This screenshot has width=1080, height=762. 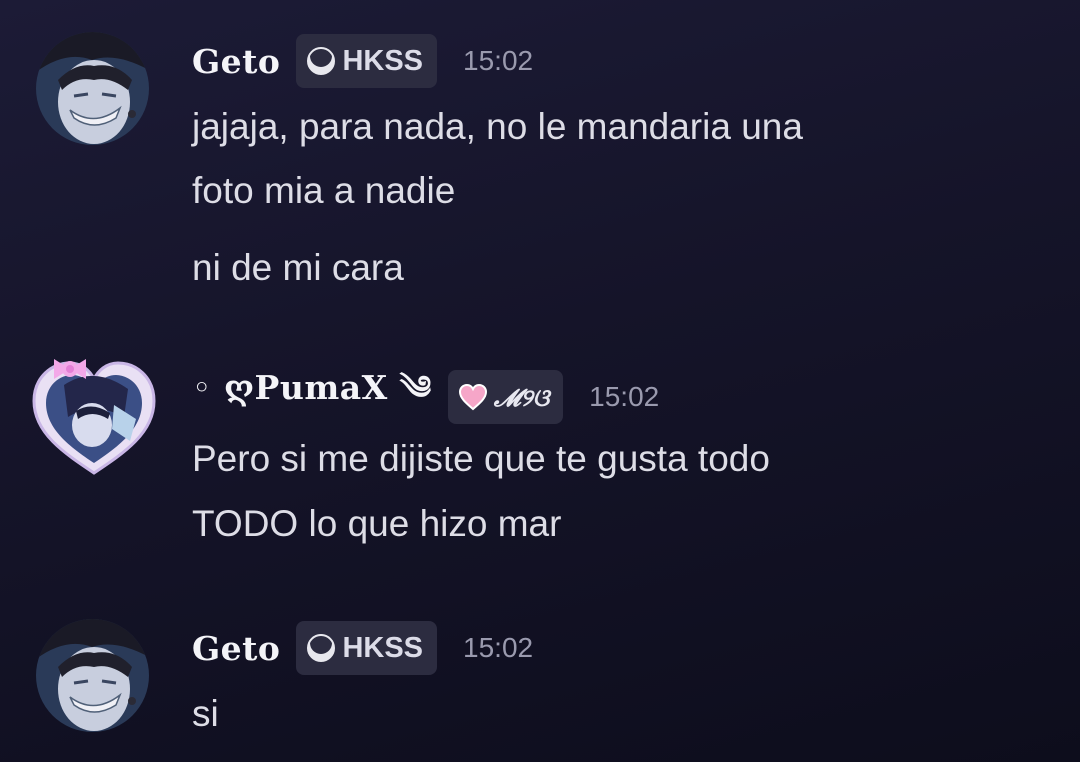 I want to click on server-tag: HKSS, so click(x=367, y=648).